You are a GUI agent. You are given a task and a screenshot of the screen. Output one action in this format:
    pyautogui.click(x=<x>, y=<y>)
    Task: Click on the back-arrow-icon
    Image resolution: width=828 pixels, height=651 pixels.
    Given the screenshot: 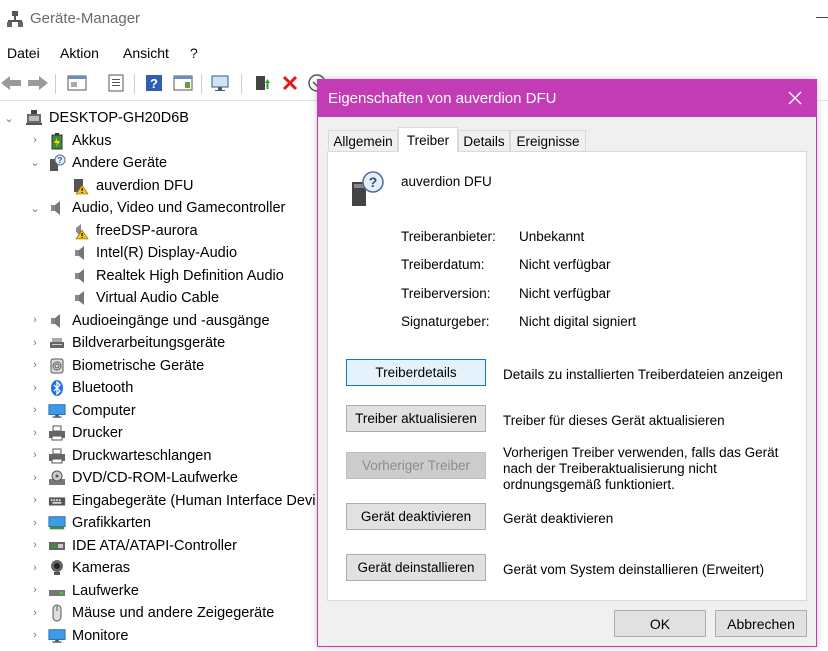 What is the action you would take?
    pyautogui.click(x=11, y=83)
    